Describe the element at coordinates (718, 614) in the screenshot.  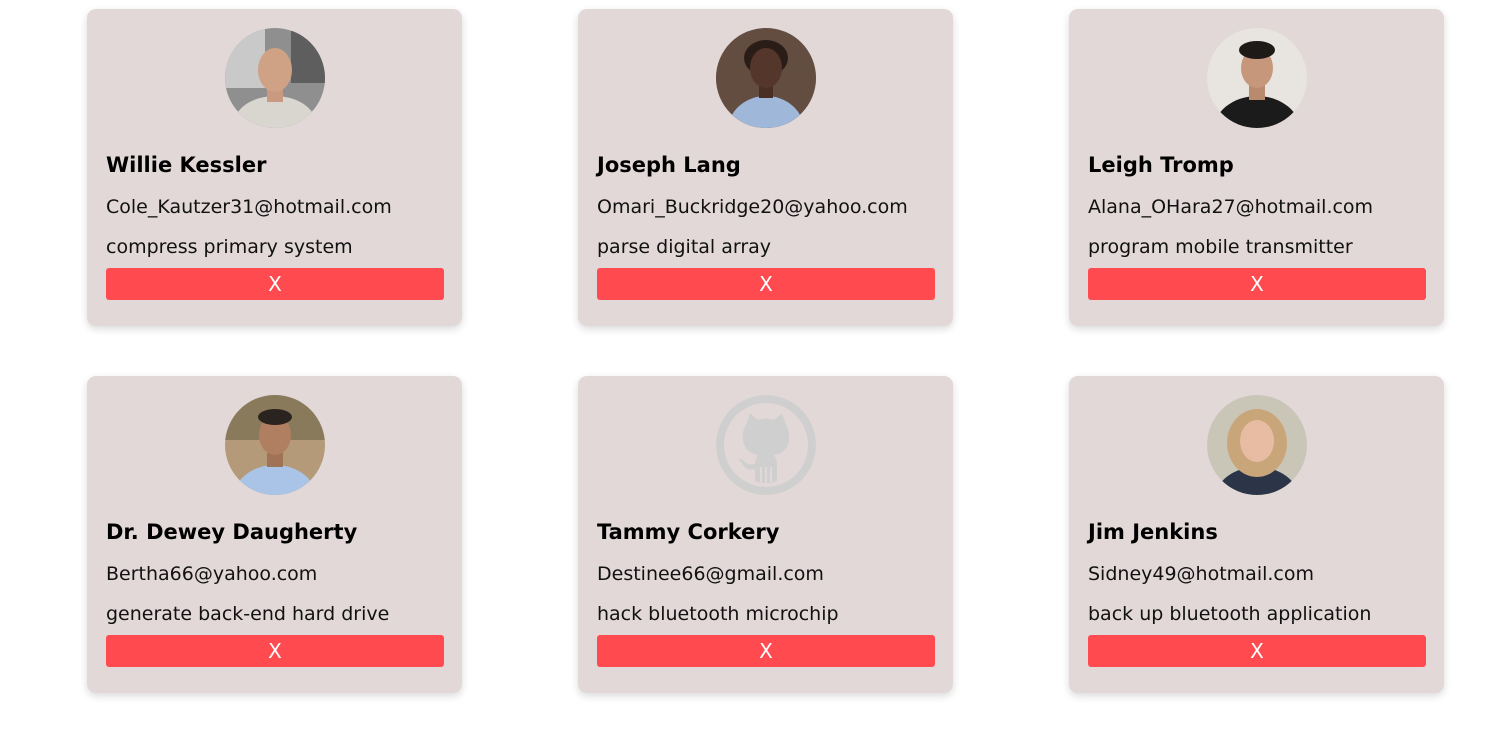
I see `user-description: hack bluetooth microchip` at that location.